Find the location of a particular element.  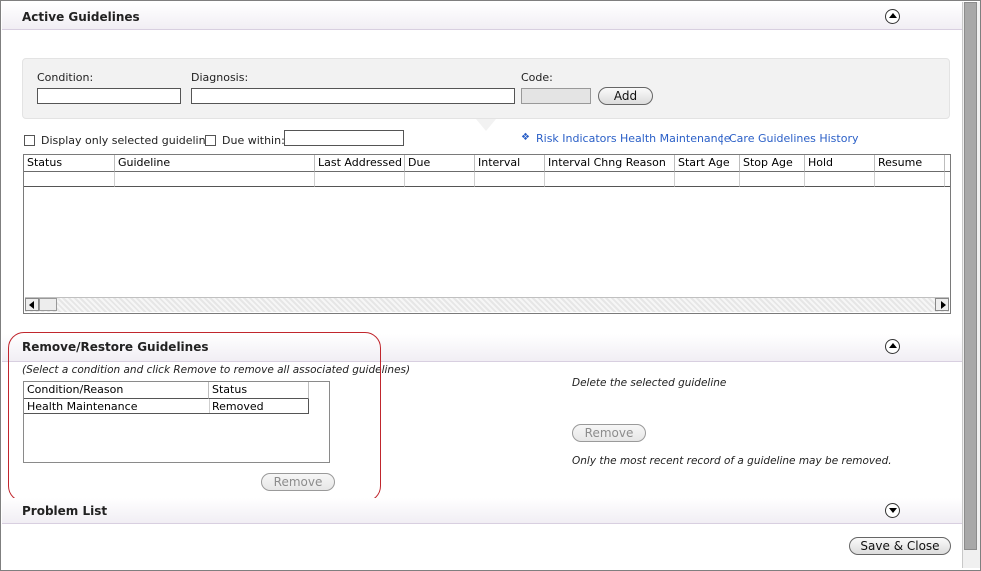

remove-guideline-button: Remove is located at coordinates (609, 433).